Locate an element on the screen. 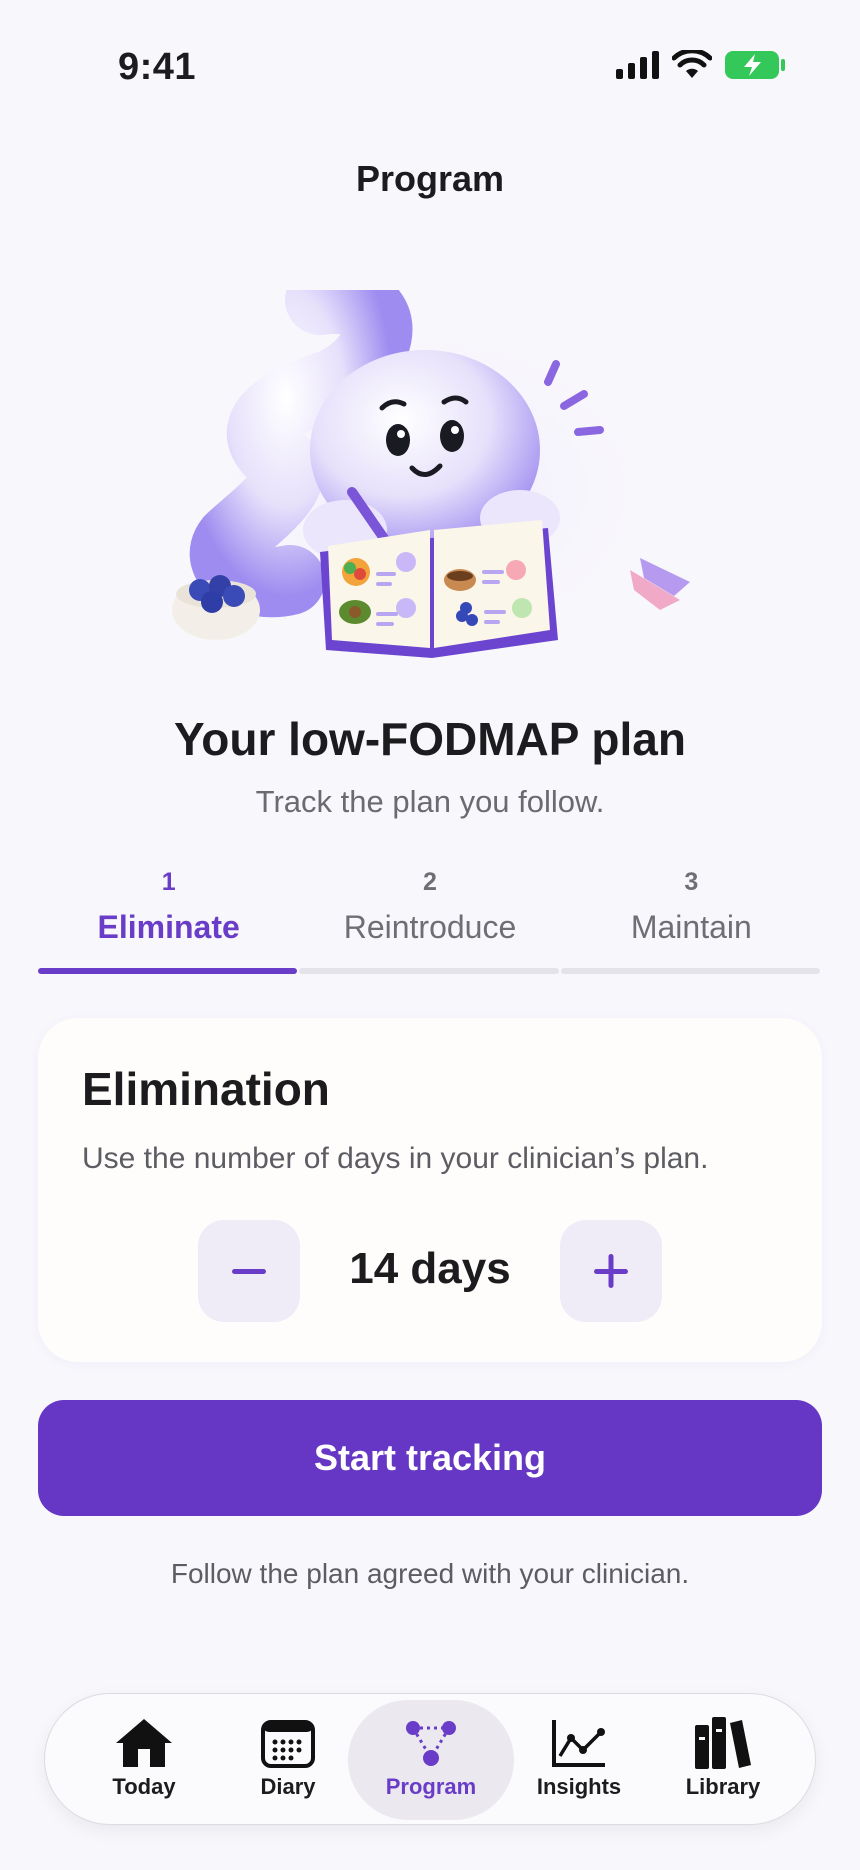 Image resolution: width=860 pixels, height=1870 pixels. days-stepper: 14 days is located at coordinates (430, 1271).